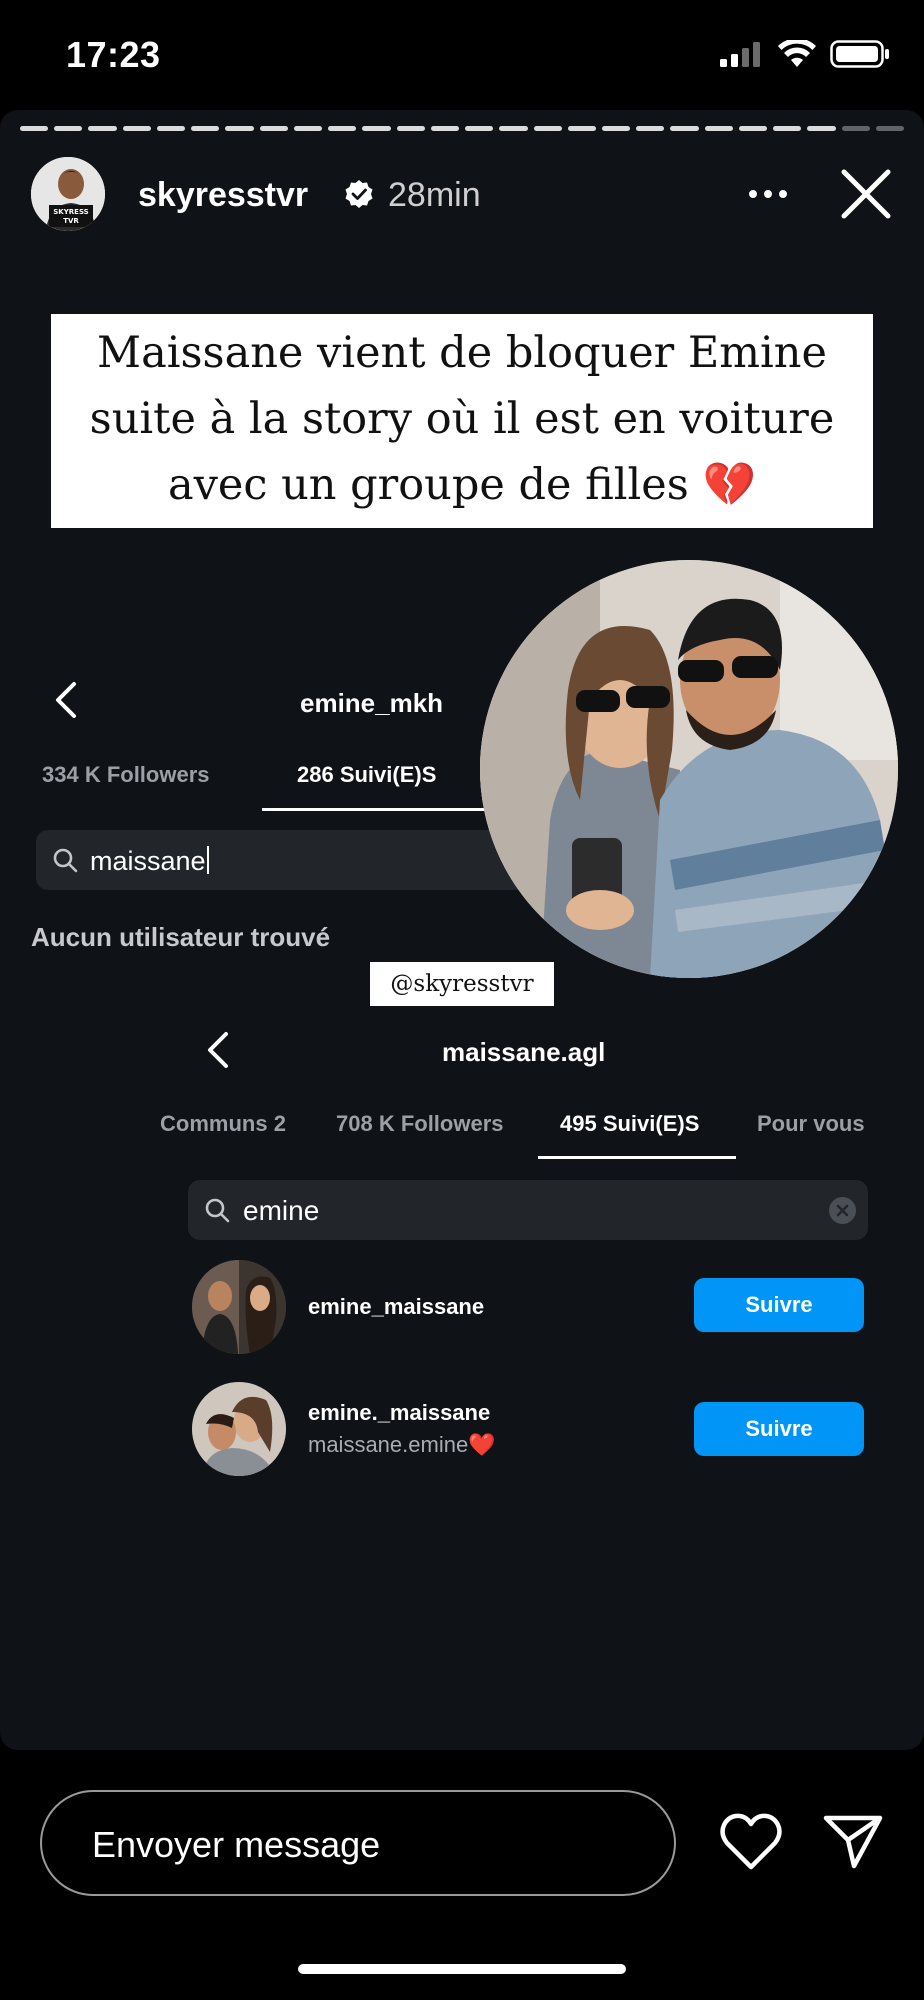 This screenshot has height=2000, width=924. Describe the element at coordinates (296, 860) in the screenshot. I see `search-input: maissane` at that location.